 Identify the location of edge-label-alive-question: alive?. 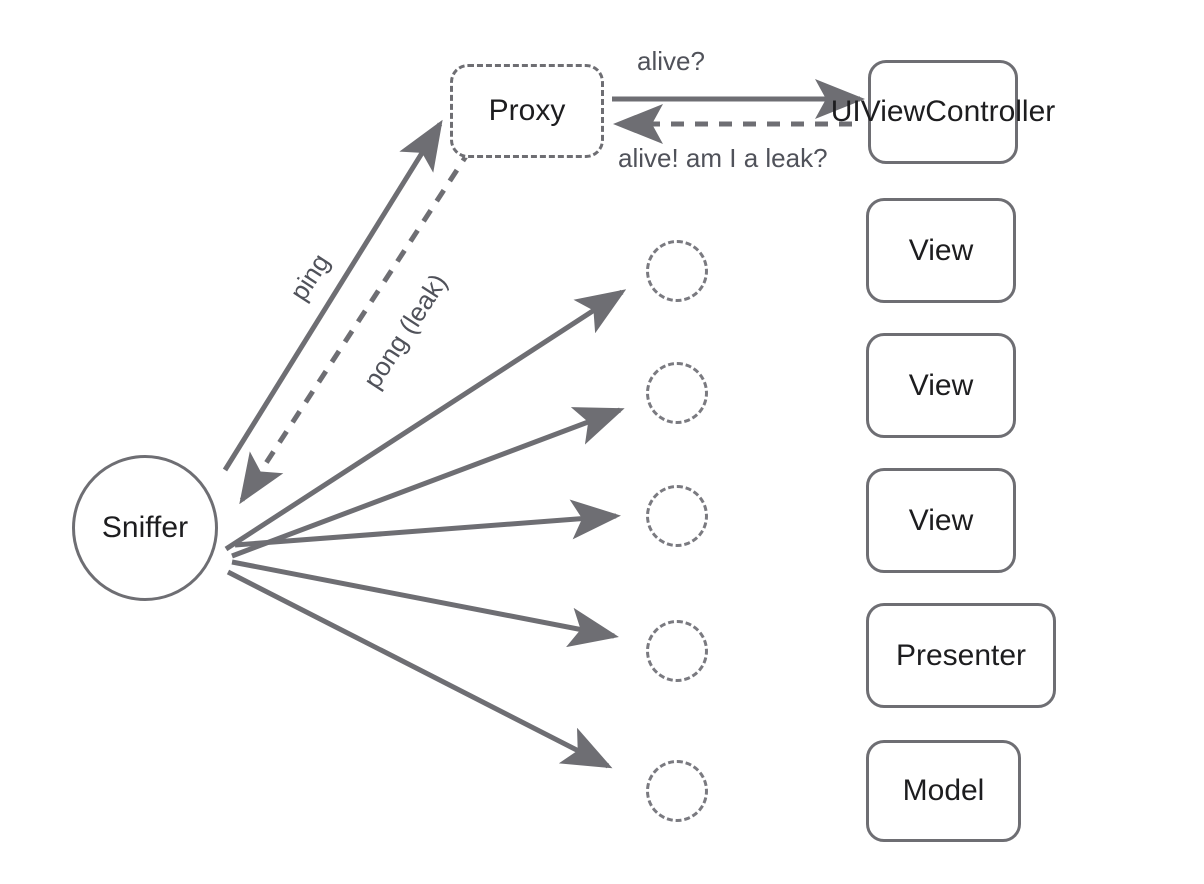
(671, 61).